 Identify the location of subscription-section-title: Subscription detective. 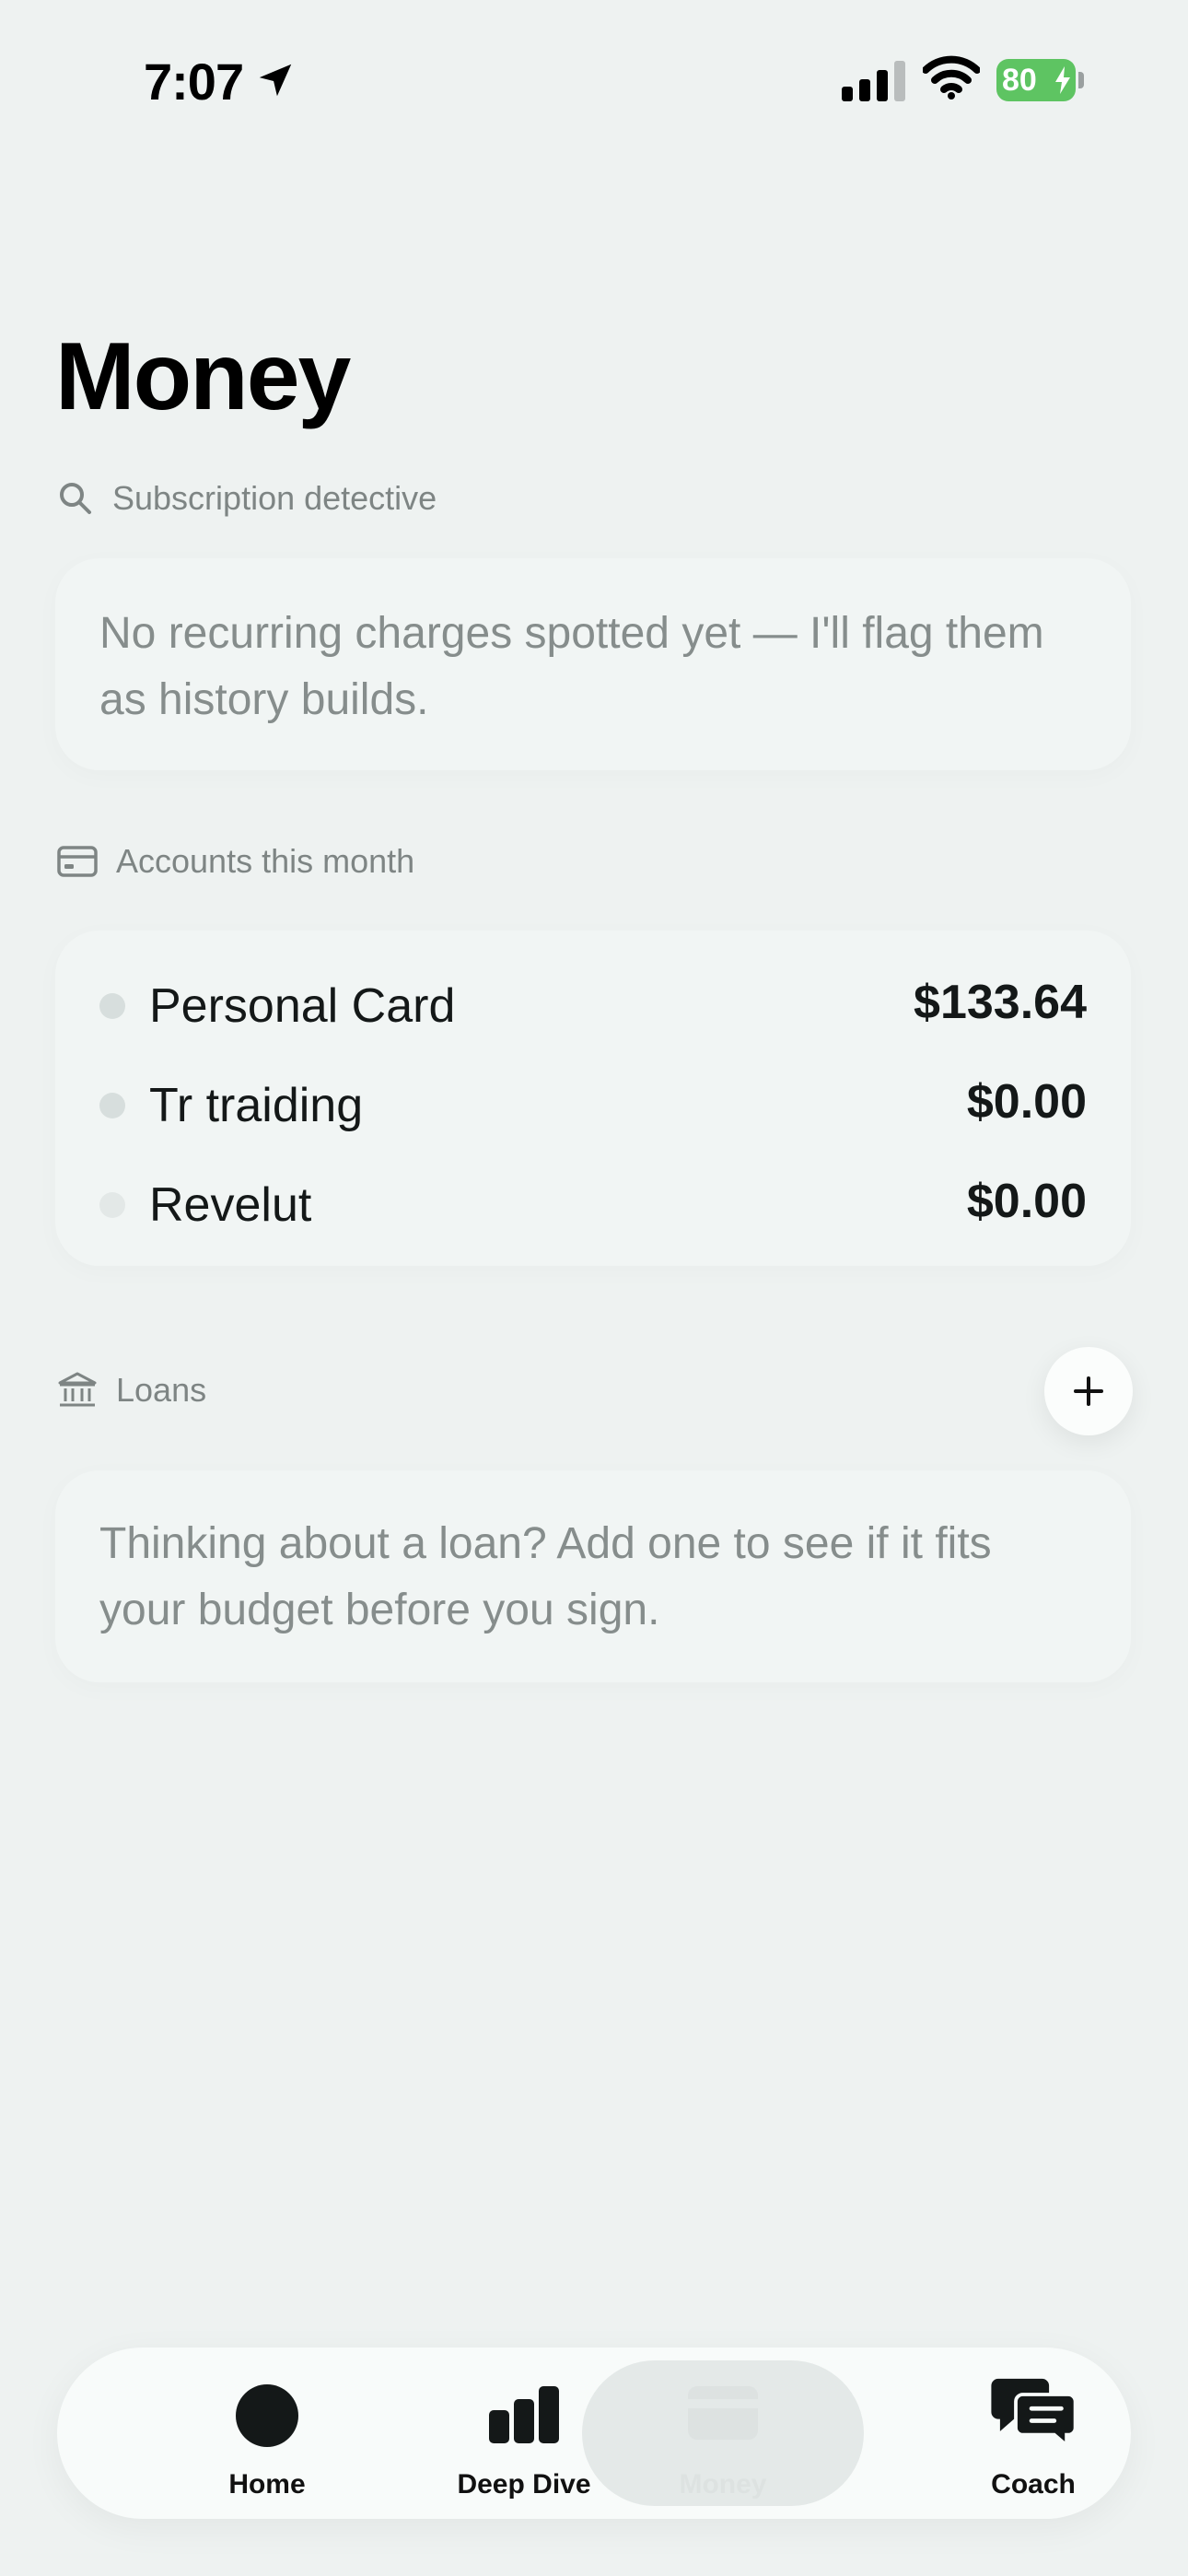
(274, 498).